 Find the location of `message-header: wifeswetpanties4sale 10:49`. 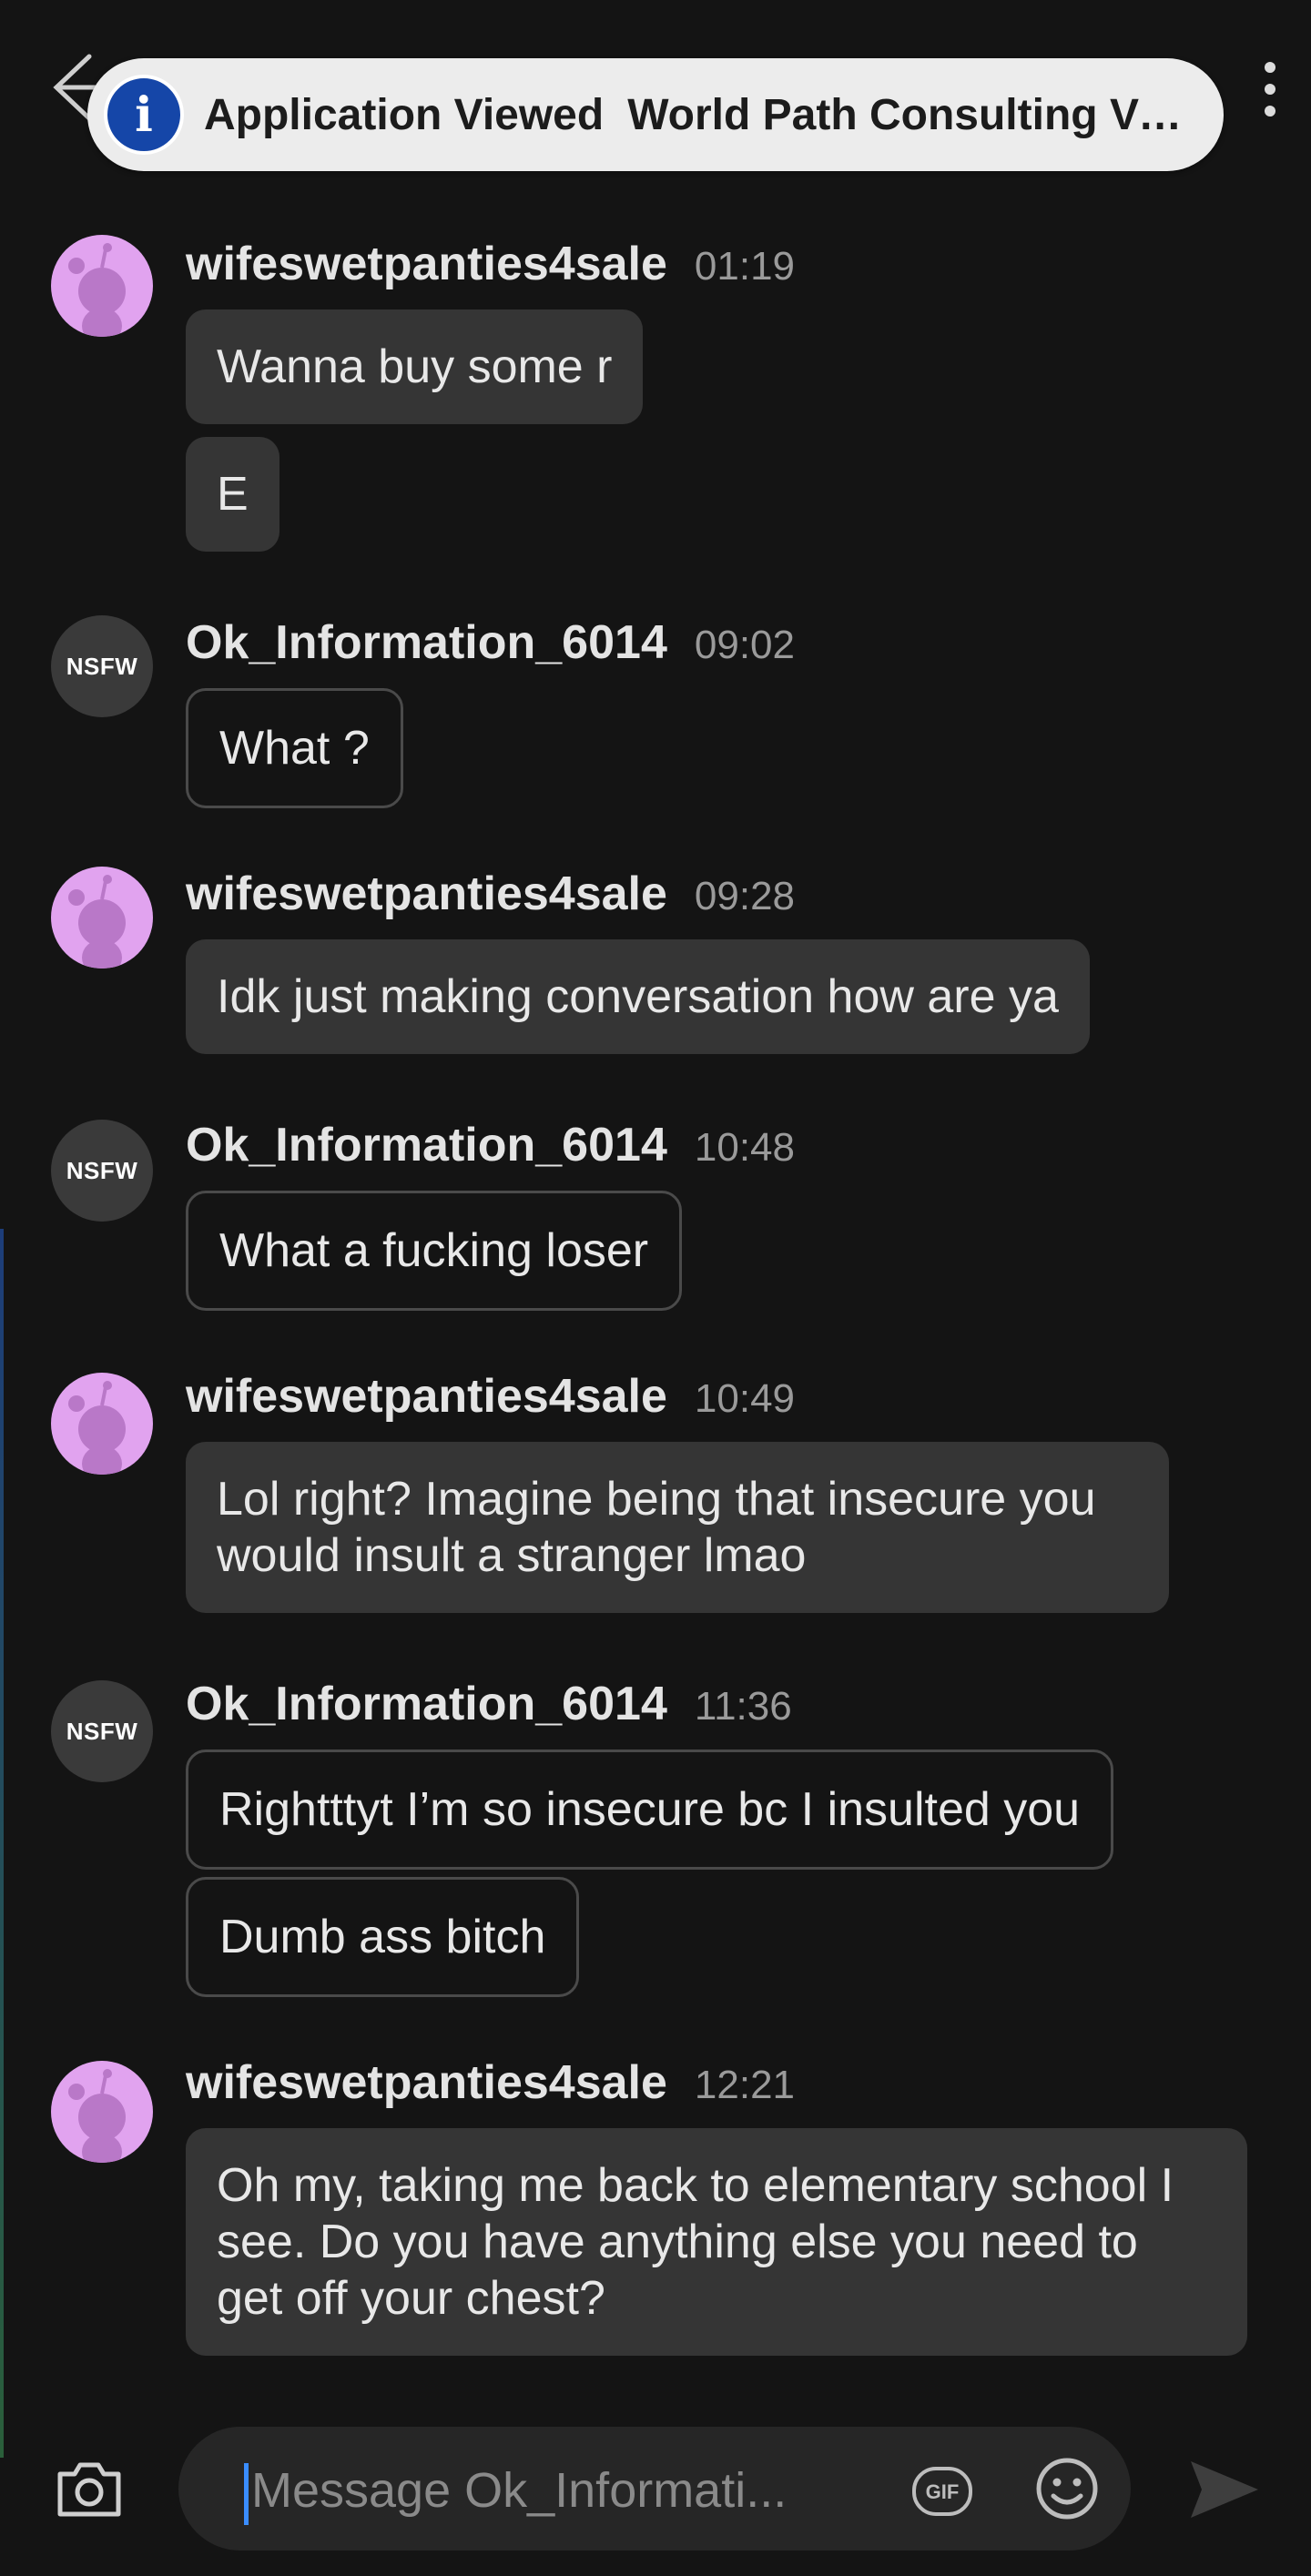

message-header: wifeswetpanties4sale 10:49 is located at coordinates (490, 1396).